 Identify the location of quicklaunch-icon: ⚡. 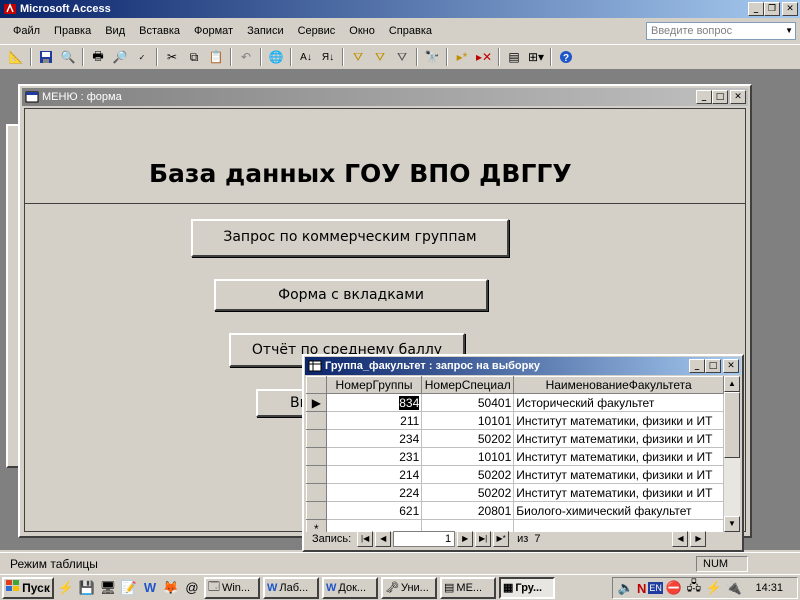
(66, 588).